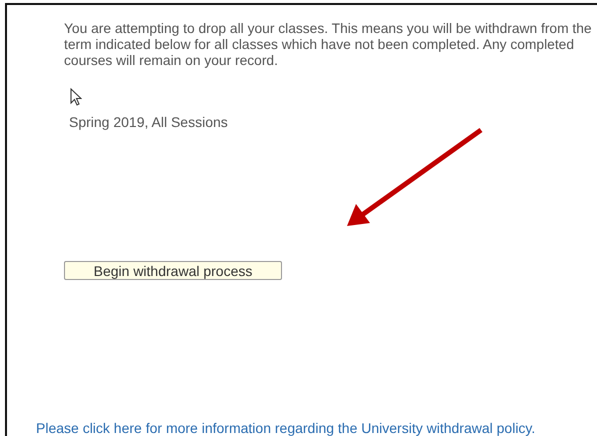 This screenshot has height=436, width=597. I want to click on arrow-icon, so click(414, 178).